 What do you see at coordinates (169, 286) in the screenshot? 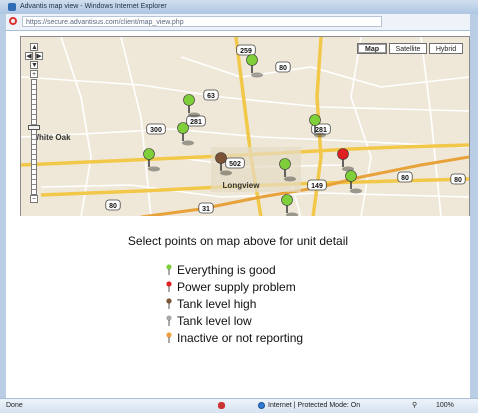
I see `red-pin-icon` at bounding box center [169, 286].